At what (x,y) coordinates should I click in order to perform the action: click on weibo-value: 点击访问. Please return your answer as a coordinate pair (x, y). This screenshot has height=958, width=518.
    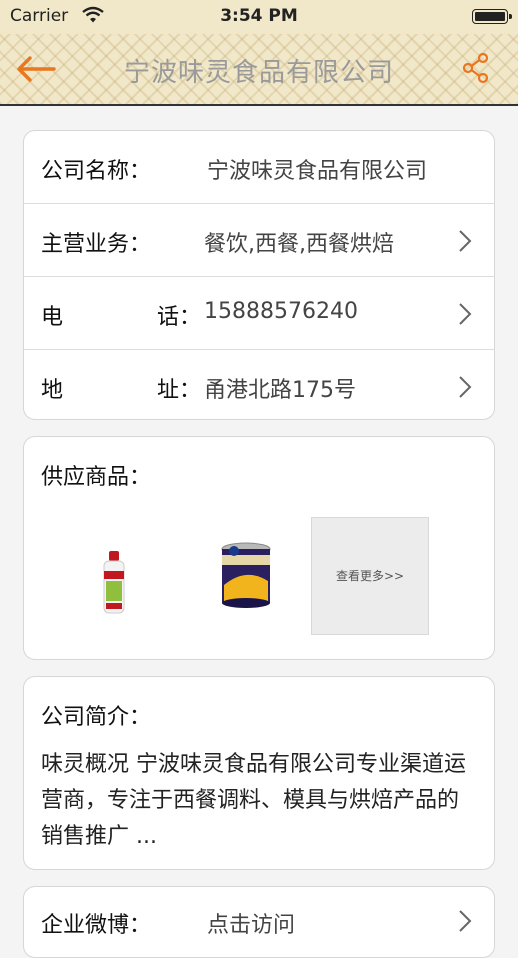
    Looking at the image, I should click on (251, 925).